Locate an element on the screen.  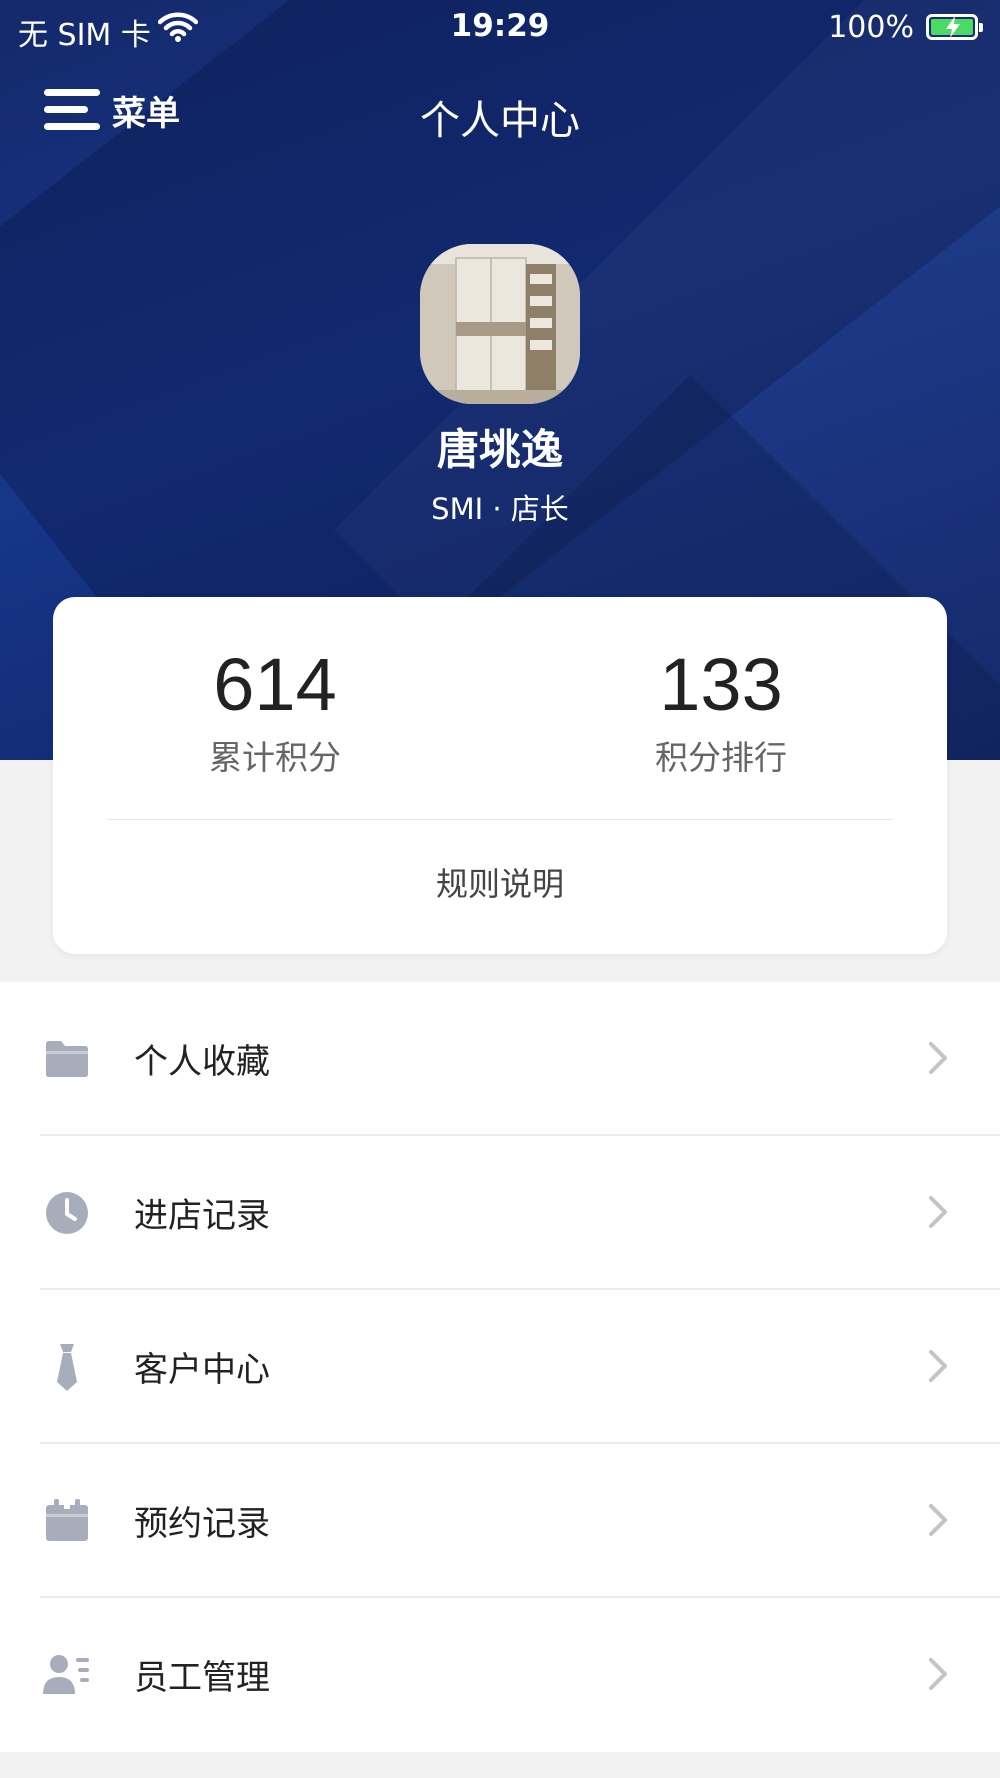
total-points-label: 累计积分 is located at coordinates (275, 757).